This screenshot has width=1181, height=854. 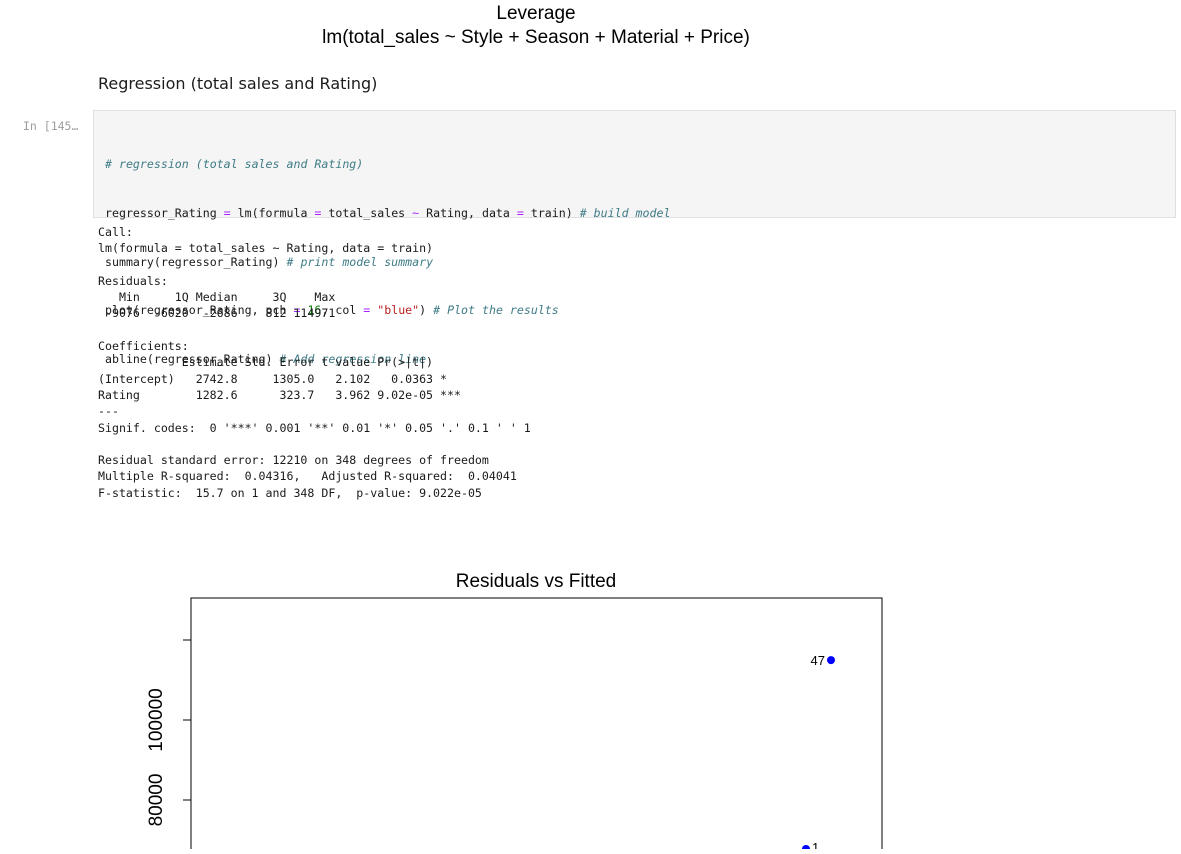 I want to click on point-label: 47, so click(x=818, y=660).